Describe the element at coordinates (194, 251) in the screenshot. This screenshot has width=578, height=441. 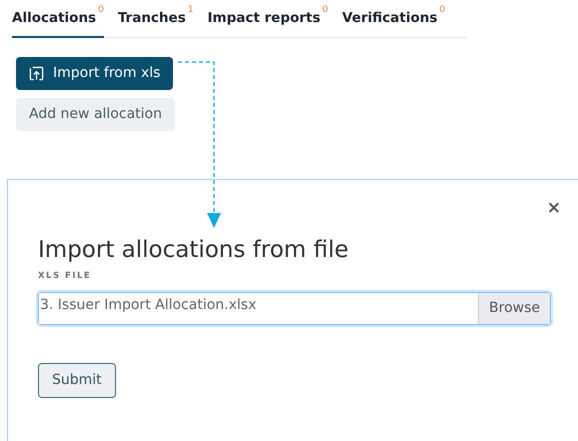
I see `dialog-title: Import allocations from file` at that location.